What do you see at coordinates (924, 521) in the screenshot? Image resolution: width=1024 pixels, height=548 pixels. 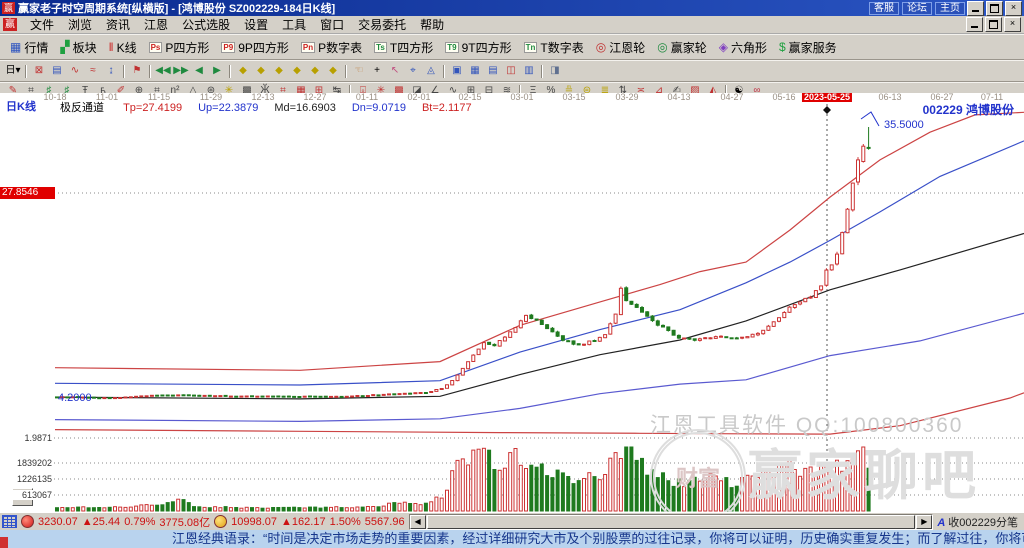 I see `scroll-right-arrow: ▶` at bounding box center [924, 521].